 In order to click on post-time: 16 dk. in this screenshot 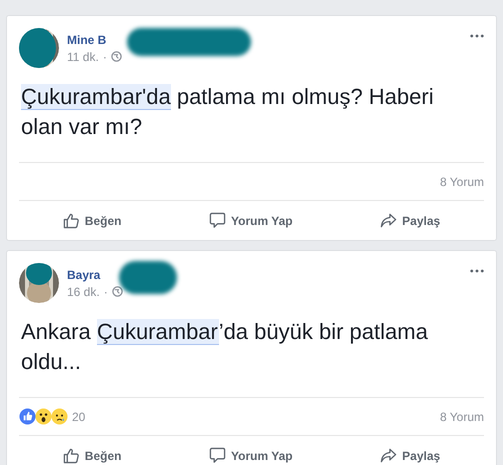, I will do `click(83, 291)`.